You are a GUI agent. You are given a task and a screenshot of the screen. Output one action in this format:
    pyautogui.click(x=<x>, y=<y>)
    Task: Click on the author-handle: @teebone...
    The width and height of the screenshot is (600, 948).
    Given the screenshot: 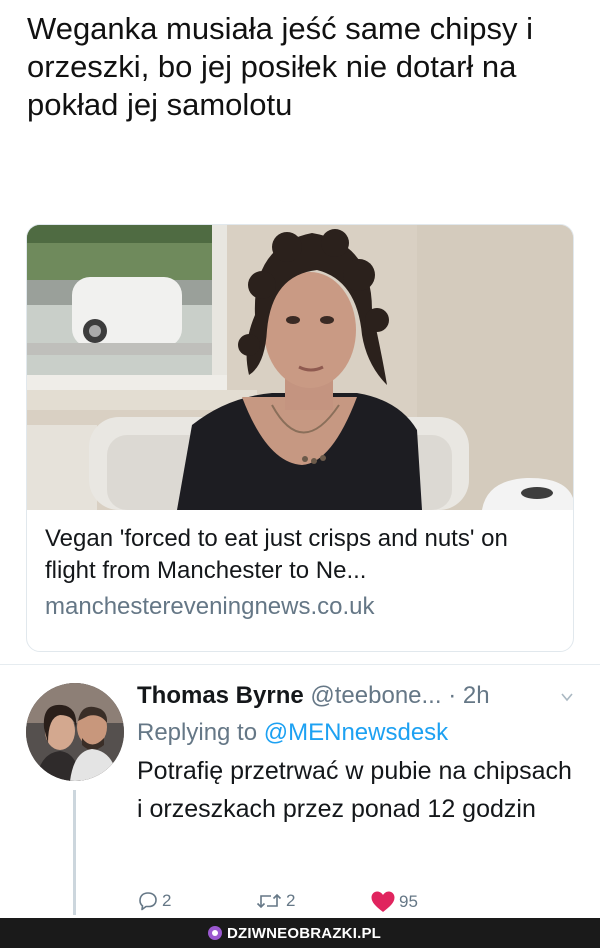 What is the action you would take?
    pyautogui.click(x=375, y=695)
    